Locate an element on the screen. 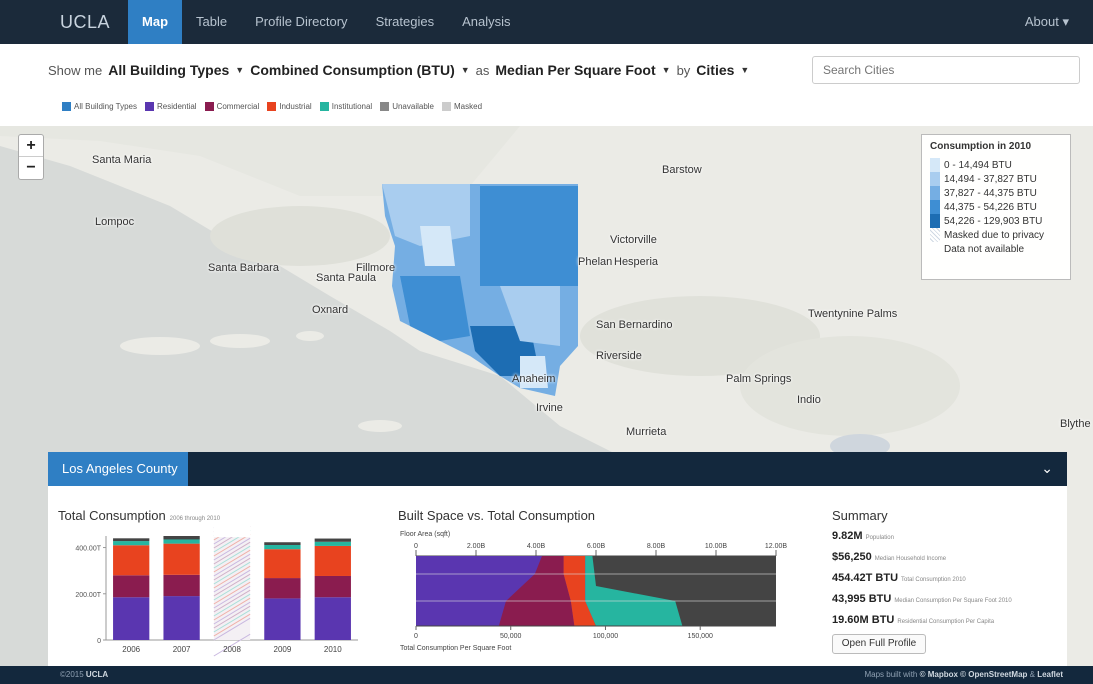 The width and height of the screenshot is (1093, 684). type-legend-label: All Building Types is located at coordinates (105, 106).